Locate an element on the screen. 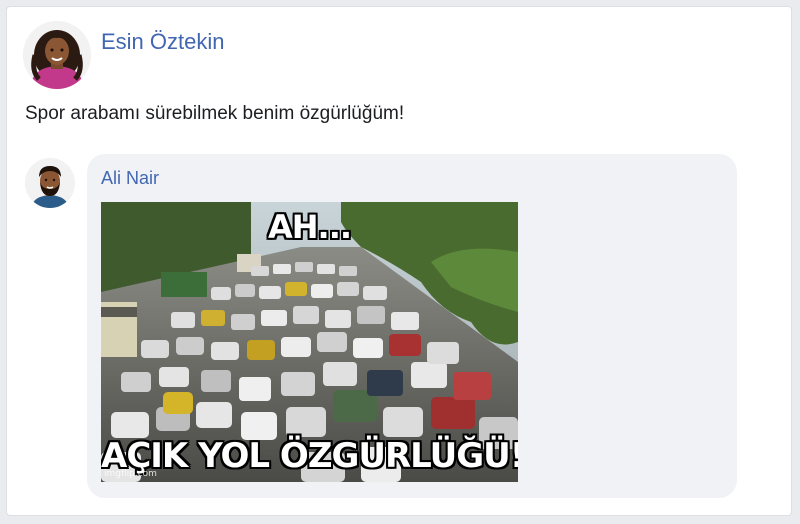 The image size is (800, 524). man-avatar-icon is located at coordinates (50, 183).